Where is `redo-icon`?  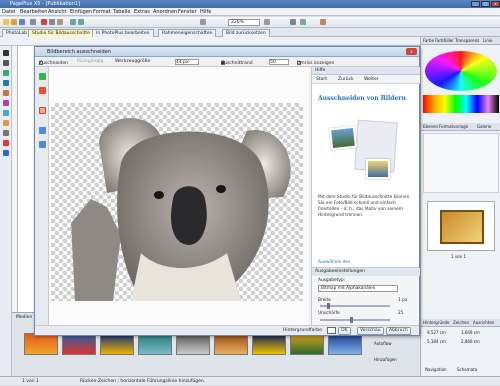
redo-icon is located at coordinates (81, 22).